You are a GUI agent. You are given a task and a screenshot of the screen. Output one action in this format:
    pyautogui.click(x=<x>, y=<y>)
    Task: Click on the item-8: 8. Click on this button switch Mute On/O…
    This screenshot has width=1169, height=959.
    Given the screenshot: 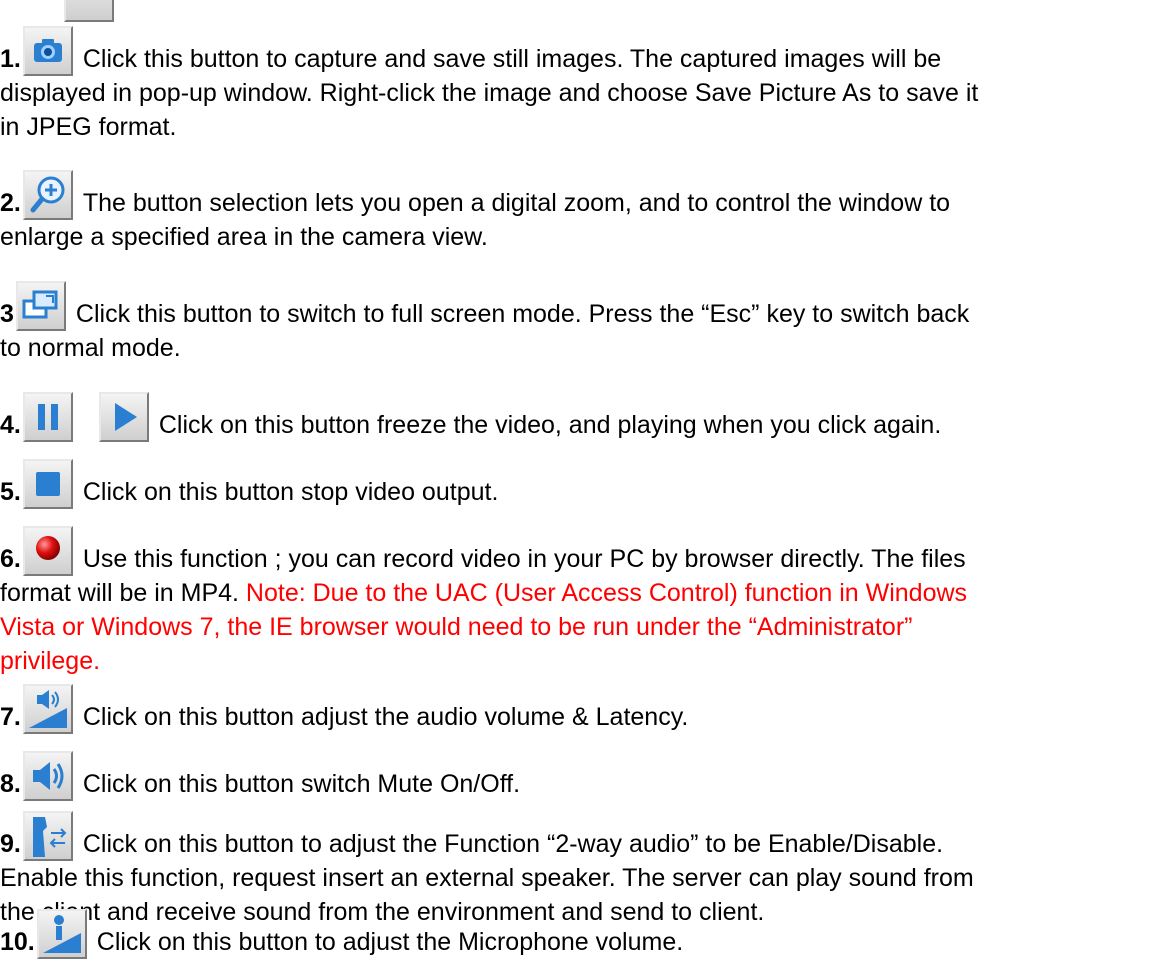 What is the action you would take?
    pyautogui.click(x=582, y=774)
    